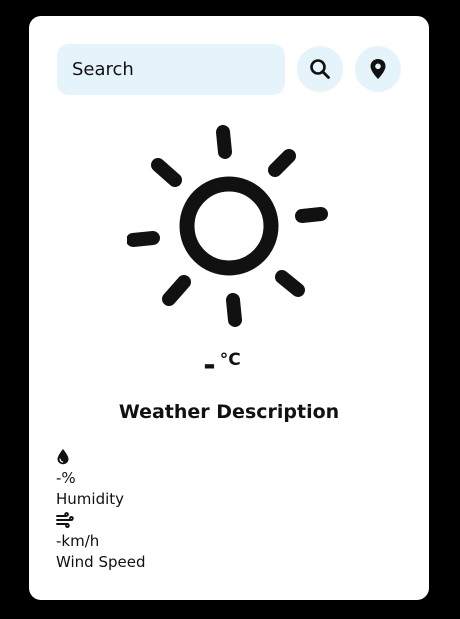 The image size is (460, 619). Describe the element at coordinates (230, 360) in the screenshot. I see `temperature-unit: °C` at that location.